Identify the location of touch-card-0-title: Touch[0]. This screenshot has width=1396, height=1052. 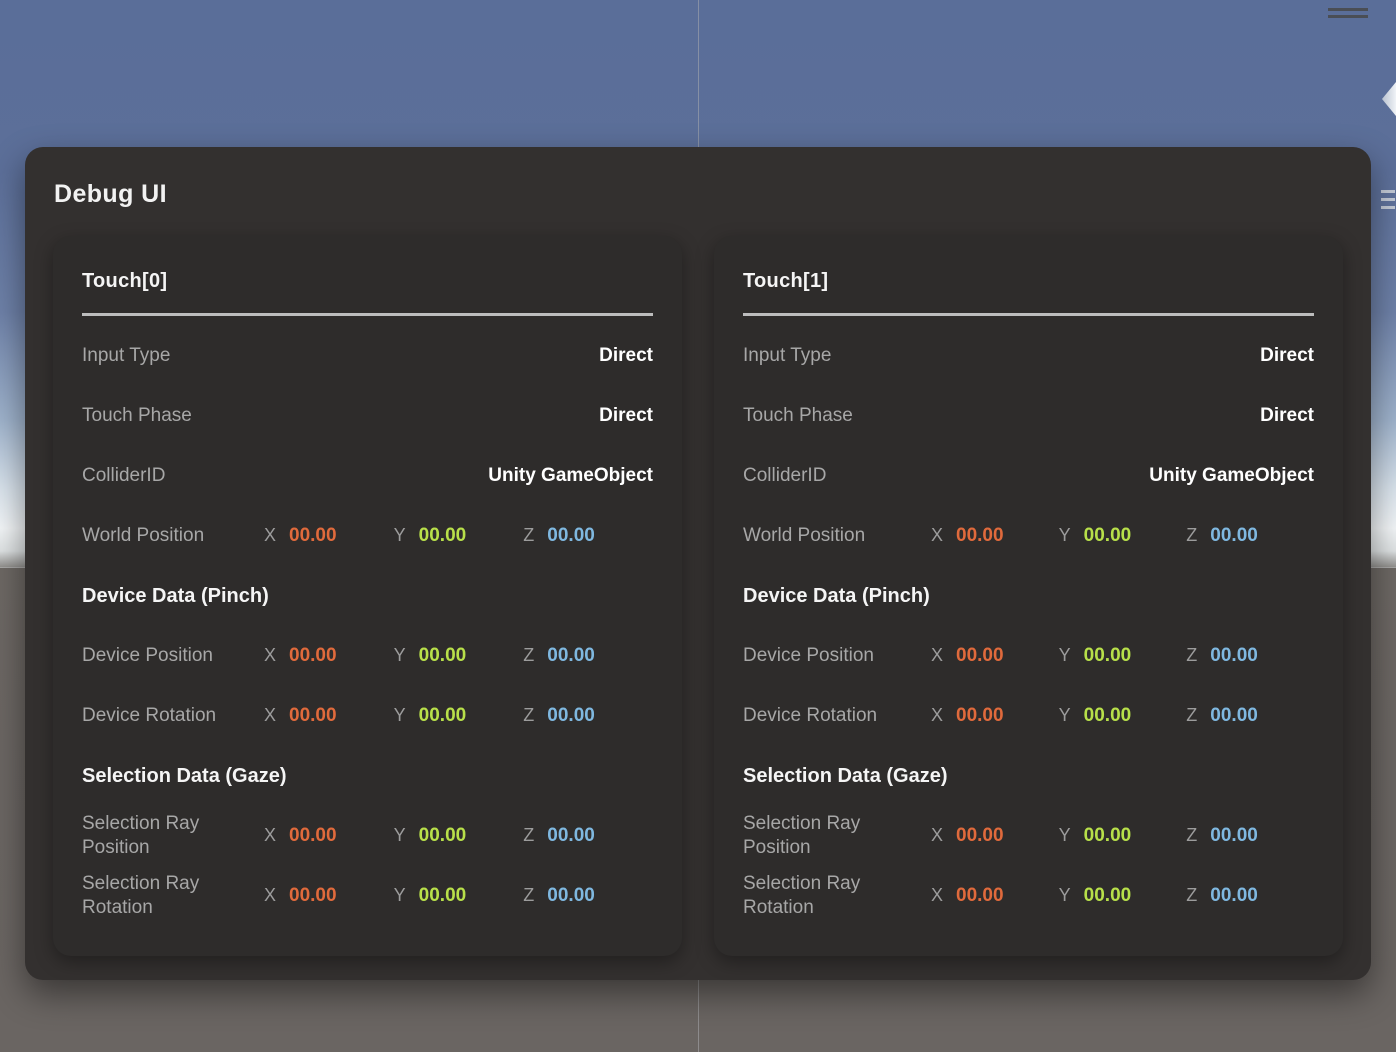
(125, 281).